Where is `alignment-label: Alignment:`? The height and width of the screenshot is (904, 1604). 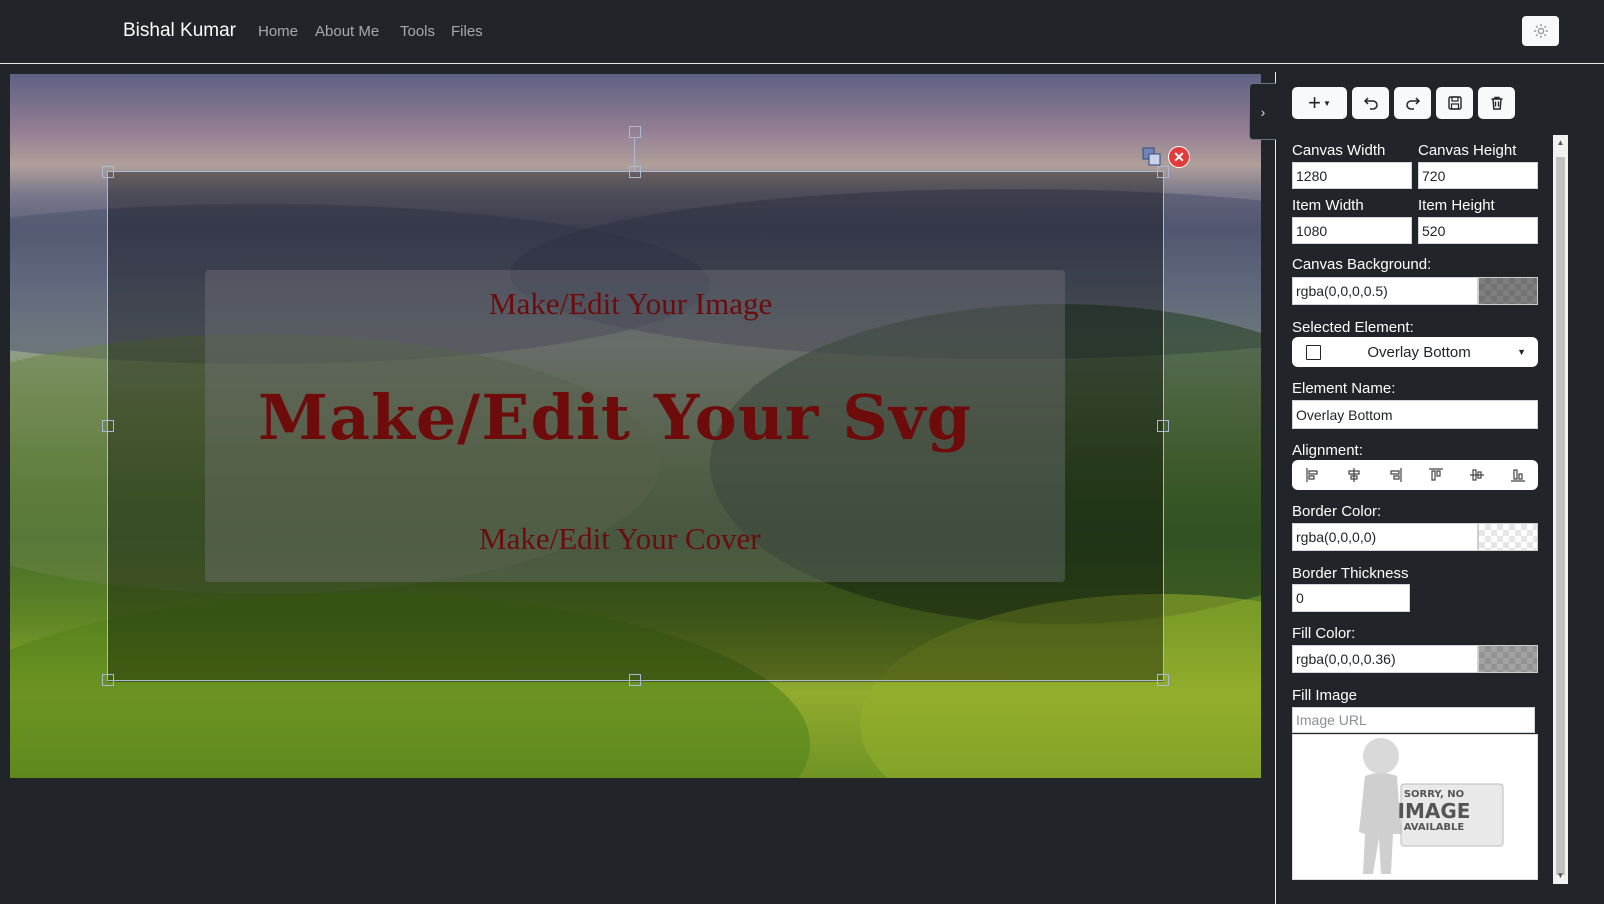 alignment-label: Alignment: is located at coordinates (1327, 450).